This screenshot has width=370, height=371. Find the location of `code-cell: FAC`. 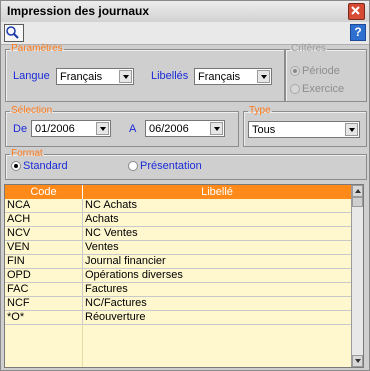

code-cell: FAC is located at coordinates (18, 289).